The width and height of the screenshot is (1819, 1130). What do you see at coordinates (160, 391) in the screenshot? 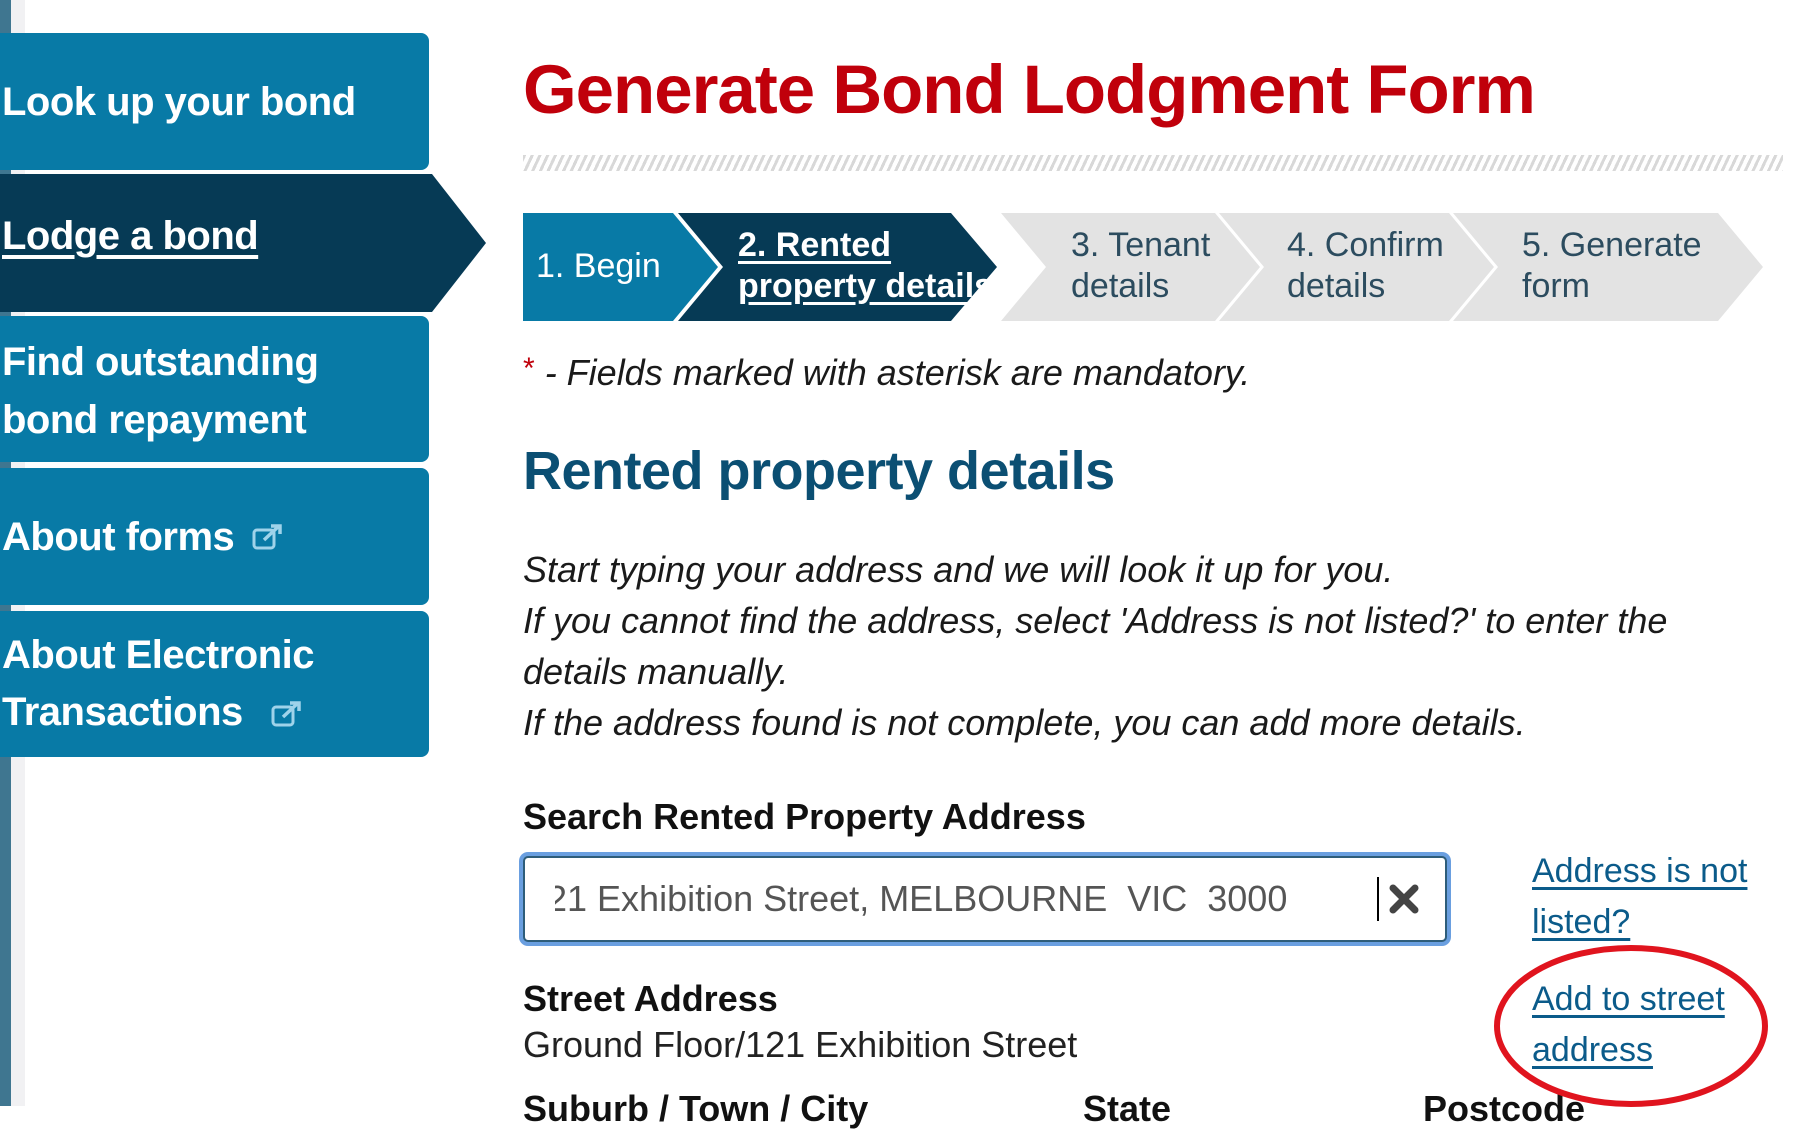
I see `sidebar-item-label: Find outstanding bond repayment` at bounding box center [160, 391].